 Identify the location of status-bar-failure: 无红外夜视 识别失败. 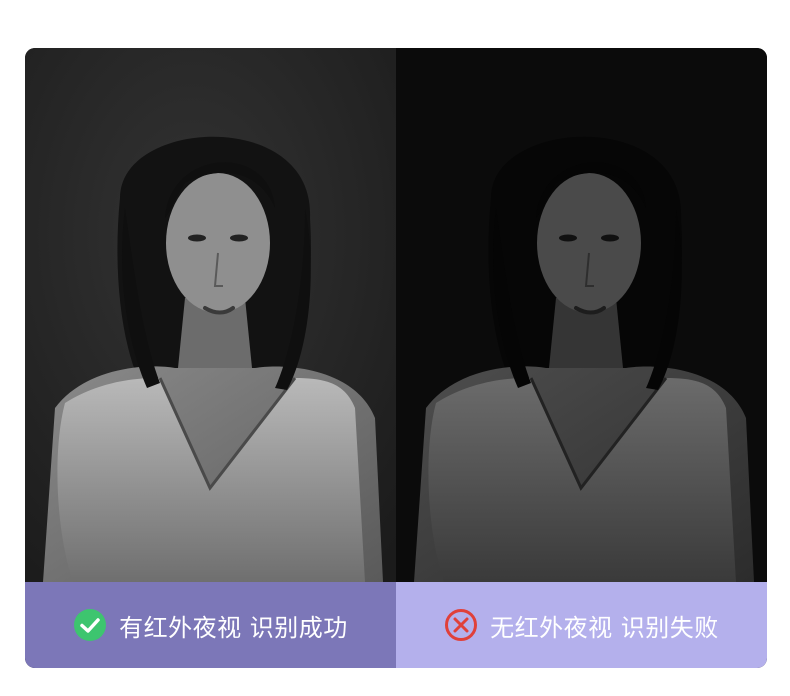
(581, 625).